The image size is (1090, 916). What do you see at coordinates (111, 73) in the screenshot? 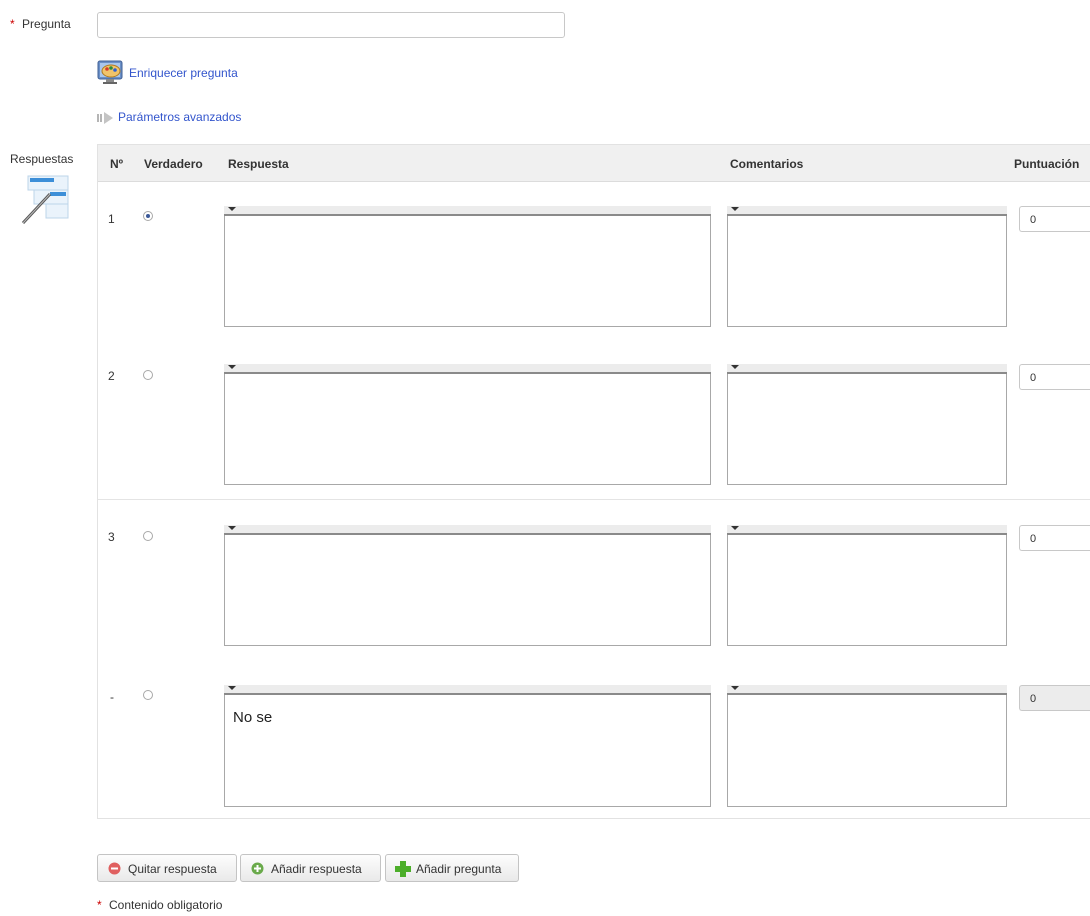
I see `enrich-palette-icon` at bounding box center [111, 73].